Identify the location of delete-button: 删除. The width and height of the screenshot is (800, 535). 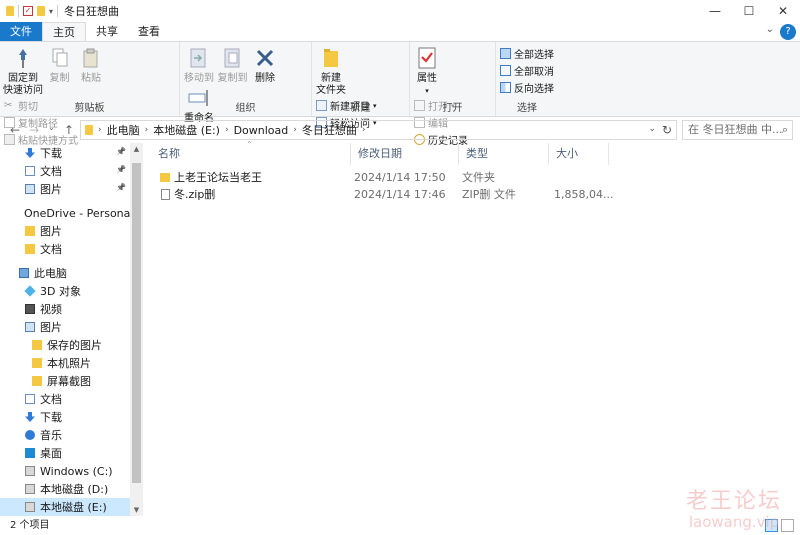
(265, 65).